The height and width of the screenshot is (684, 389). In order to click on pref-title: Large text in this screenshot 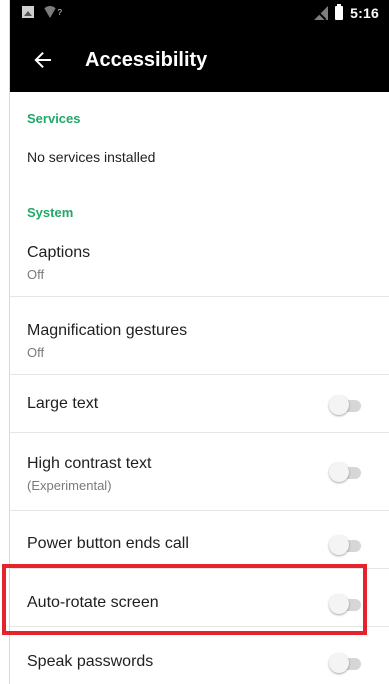, I will do `click(63, 403)`.